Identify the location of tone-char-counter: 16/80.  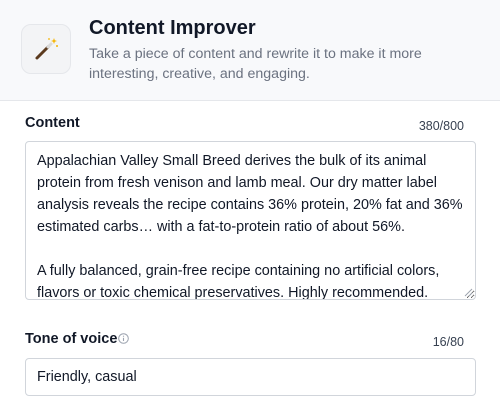
(448, 342).